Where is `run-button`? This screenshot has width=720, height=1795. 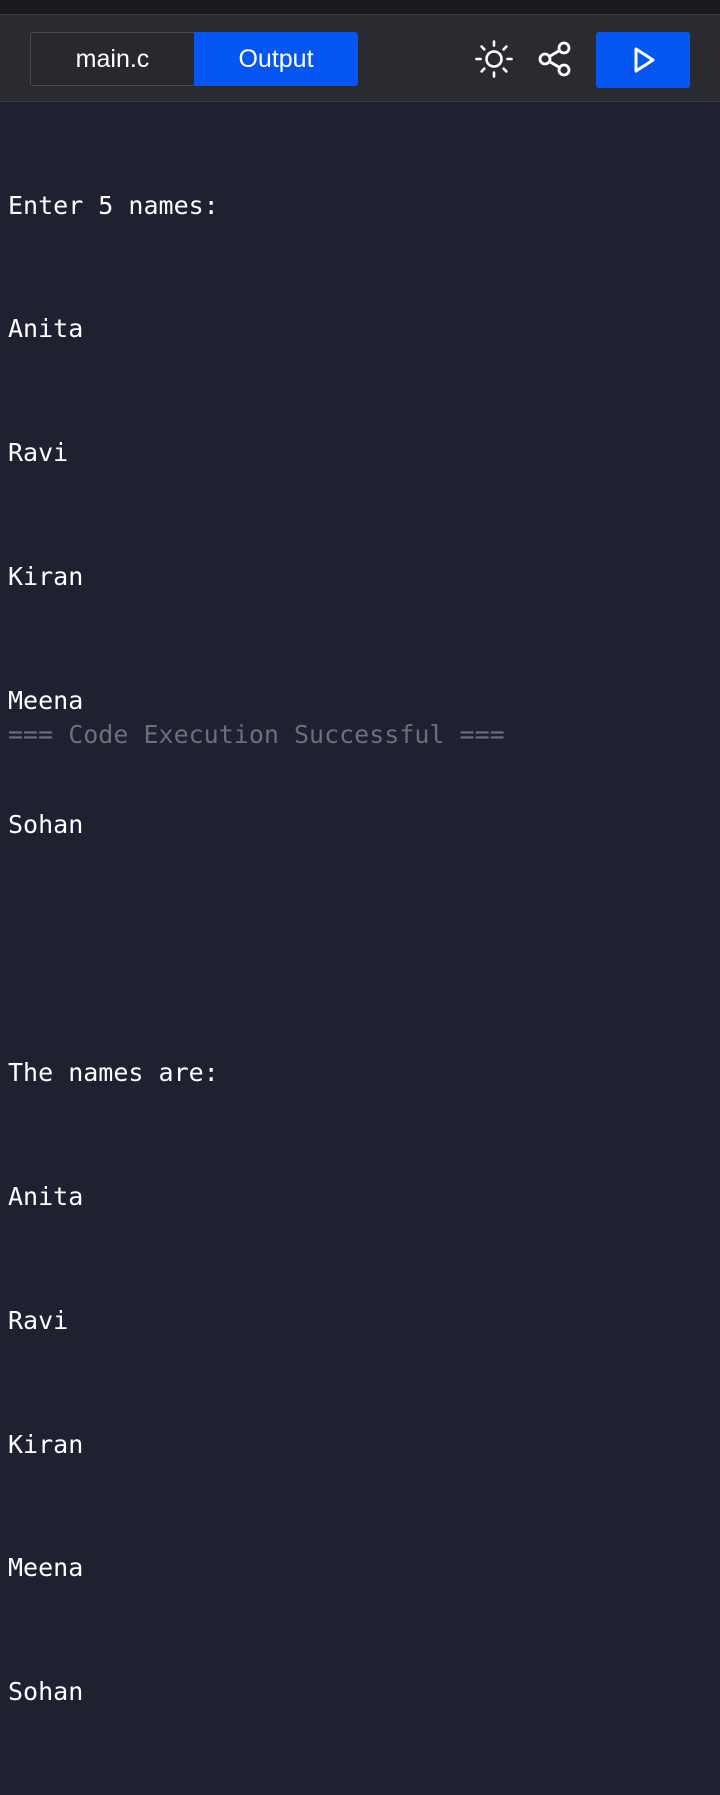 run-button is located at coordinates (643, 60).